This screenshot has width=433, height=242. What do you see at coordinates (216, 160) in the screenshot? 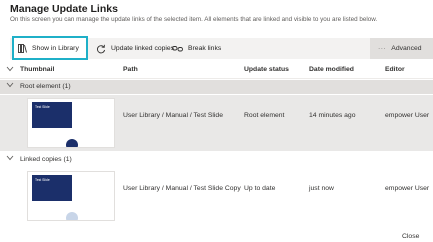
I see `group-header-linked-copies: Linked copies (1)` at bounding box center [216, 160].